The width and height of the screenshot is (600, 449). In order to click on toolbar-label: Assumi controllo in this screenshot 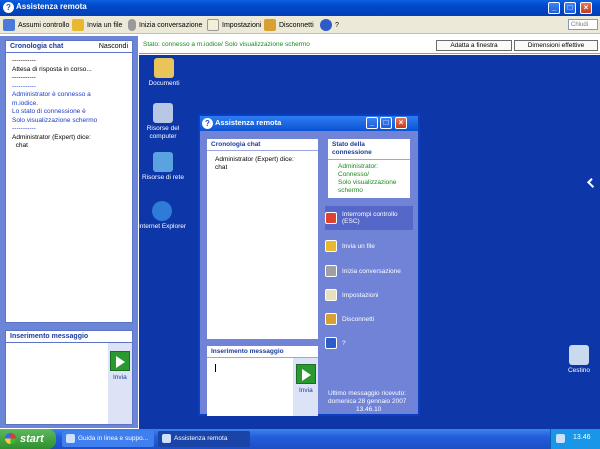, I will do `click(44, 25)`.